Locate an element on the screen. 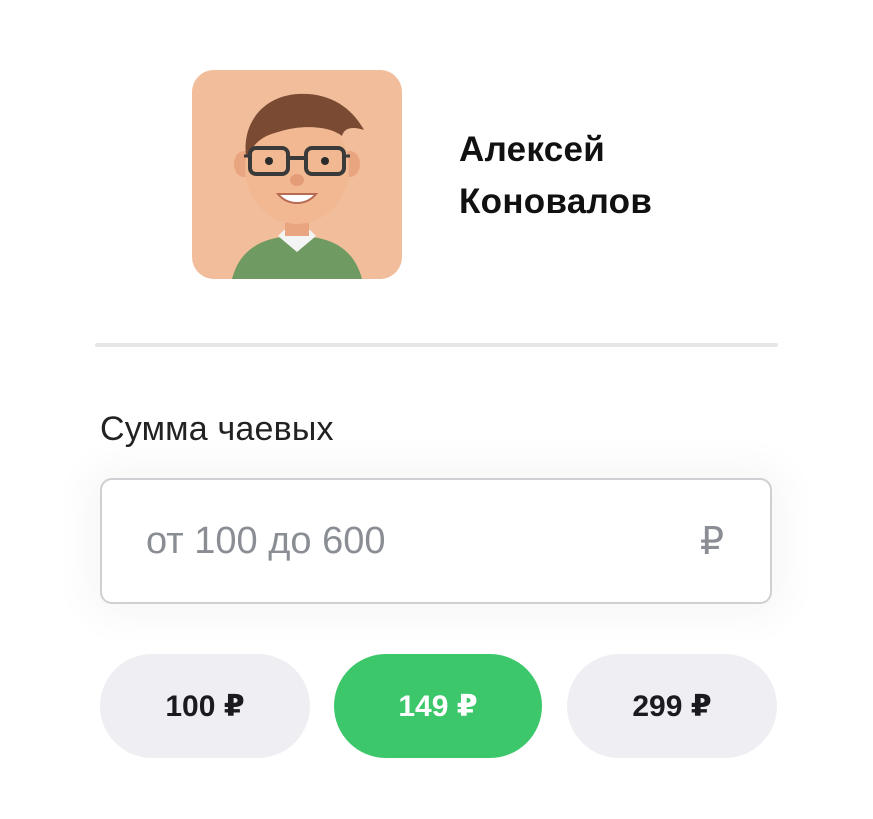 Image resolution: width=873 pixels, height=819 pixels. tip-amount-field: ₽ is located at coordinates (436, 541).